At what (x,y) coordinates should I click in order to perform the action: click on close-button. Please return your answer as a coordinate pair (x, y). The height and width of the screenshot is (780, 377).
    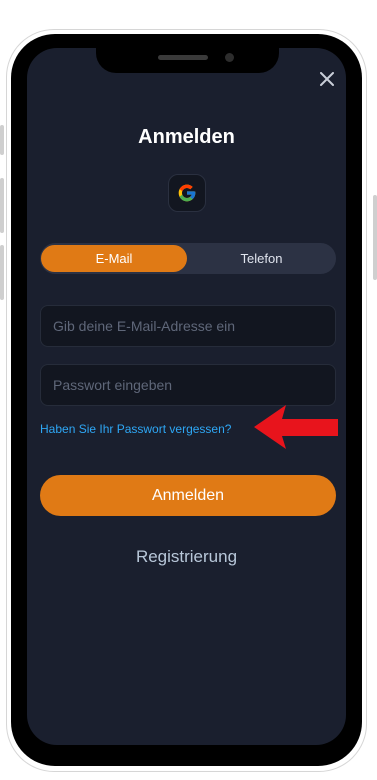
    Looking at the image, I should click on (327, 79).